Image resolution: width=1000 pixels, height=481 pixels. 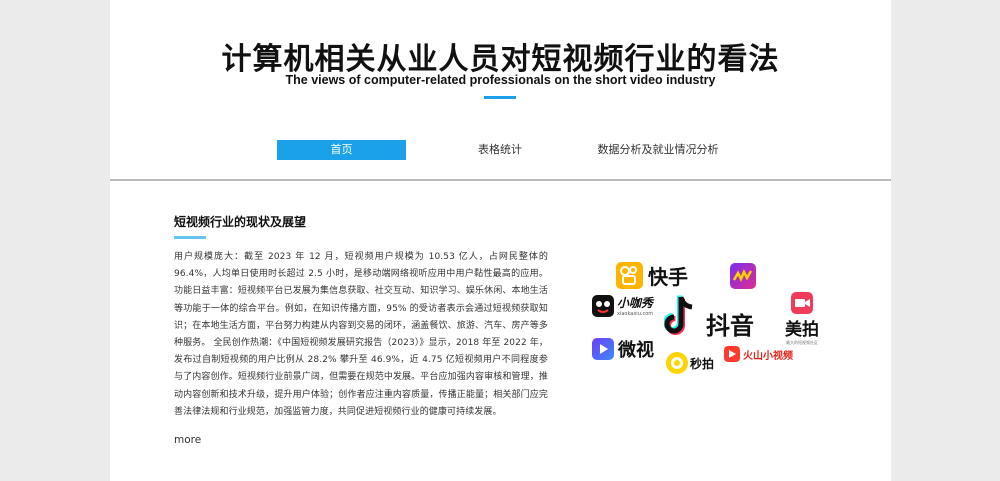 I want to click on xiaokaxiu-label: 小咖秀, so click(x=635, y=303).